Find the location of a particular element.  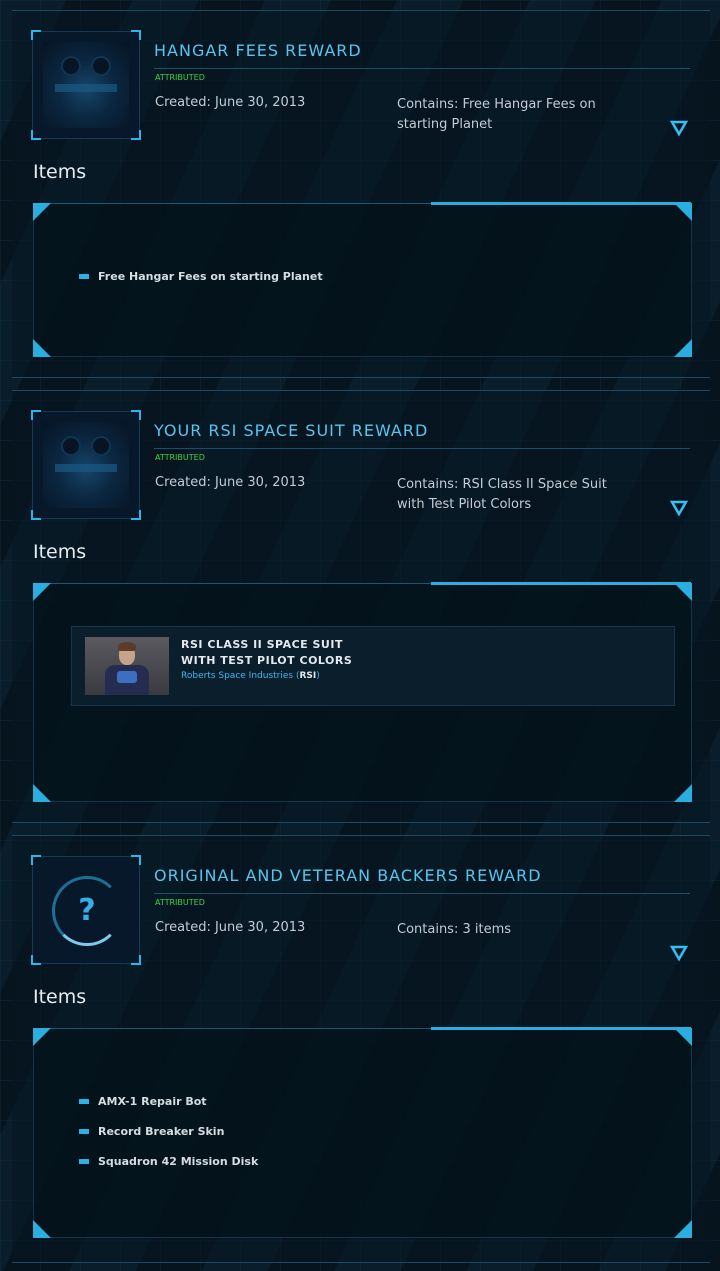

pledge-title: YOUR RSI SPACE SUIT REWARD is located at coordinates (422, 435).